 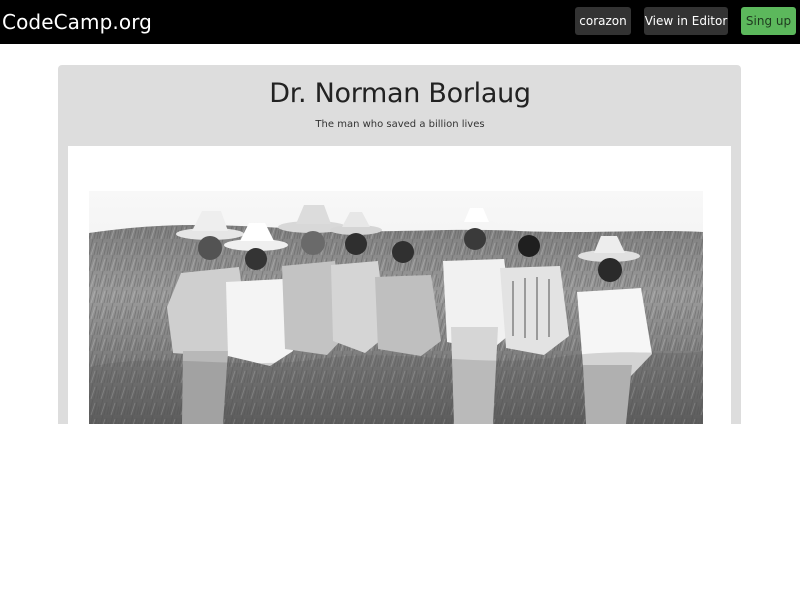 What do you see at coordinates (603, 21) in the screenshot?
I see `user-button: corazon` at bounding box center [603, 21].